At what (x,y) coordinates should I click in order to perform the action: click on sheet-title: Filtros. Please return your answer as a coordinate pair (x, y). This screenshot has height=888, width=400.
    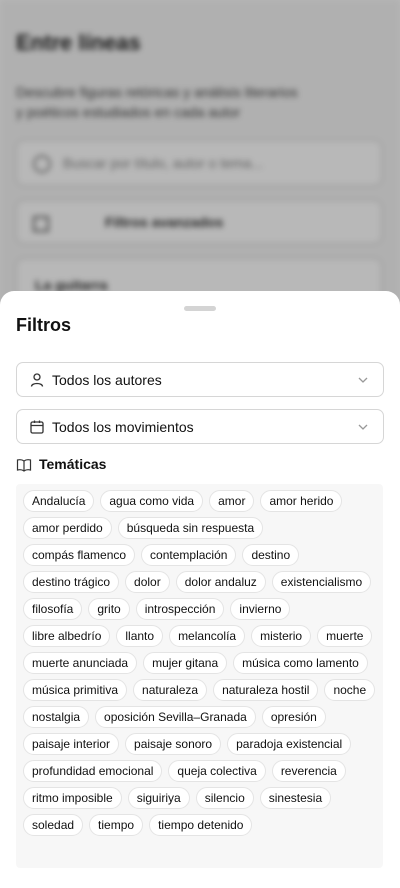
    Looking at the image, I should click on (44, 325).